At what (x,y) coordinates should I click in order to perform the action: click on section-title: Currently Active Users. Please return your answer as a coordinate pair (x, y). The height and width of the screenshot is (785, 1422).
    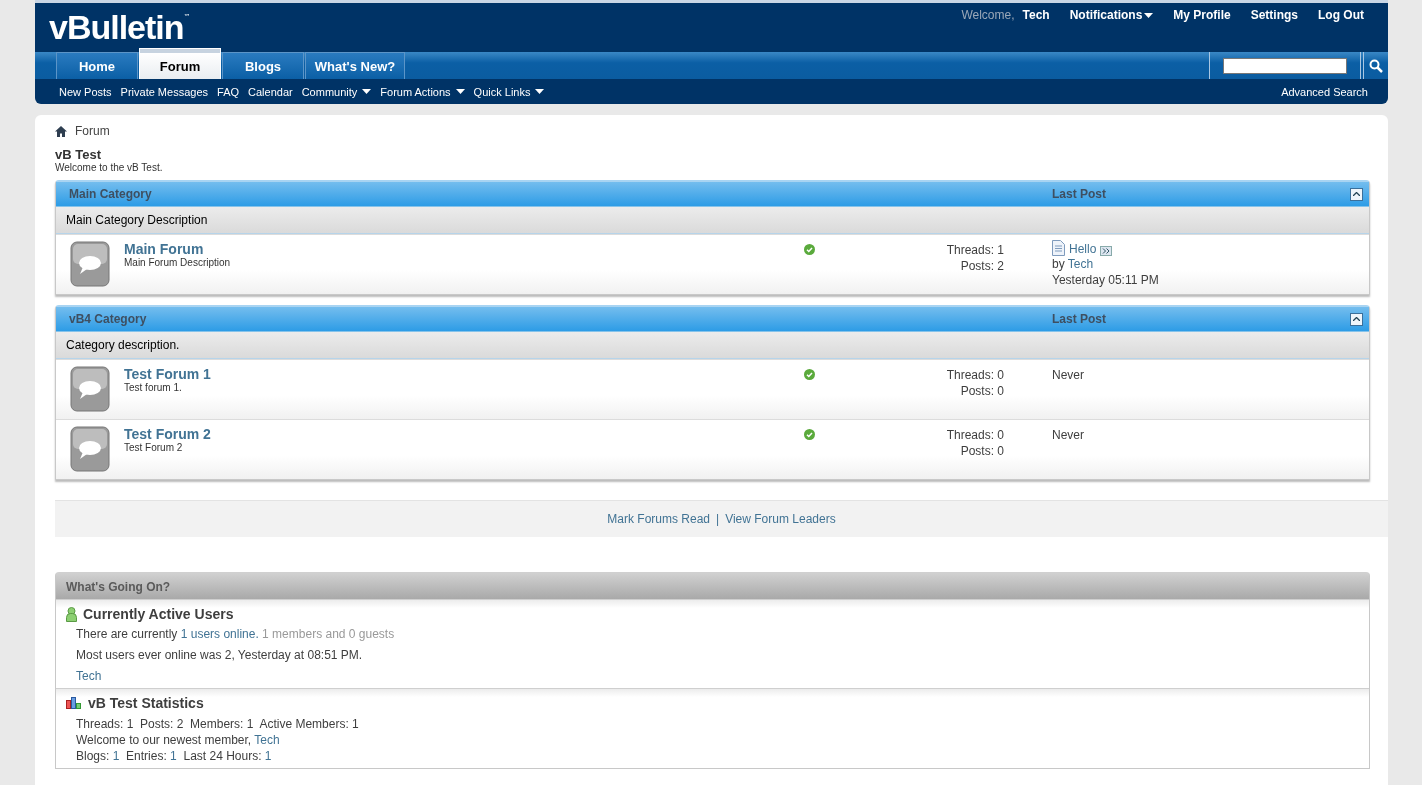
    Looking at the image, I should click on (158, 614).